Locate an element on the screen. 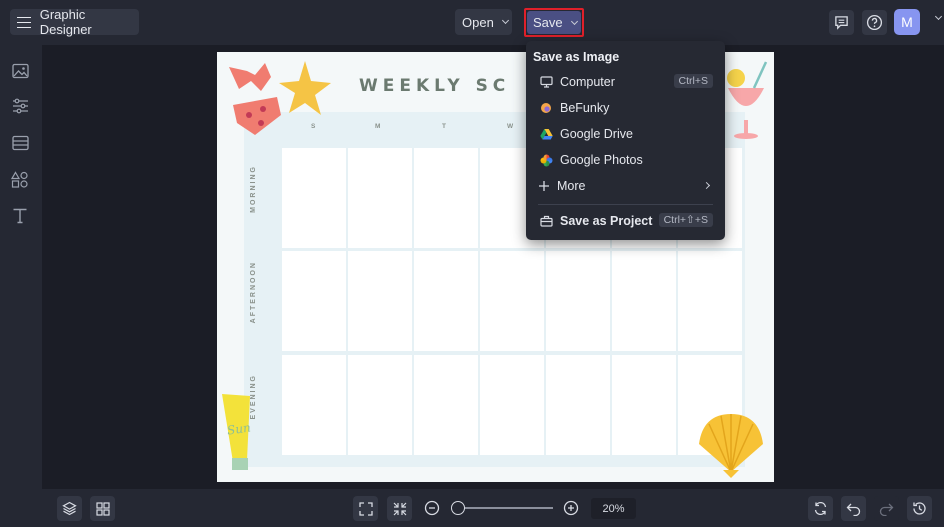 Image resolution: width=944 pixels, height=527 pixels. avatar: M is located at coordinates (907, 22).